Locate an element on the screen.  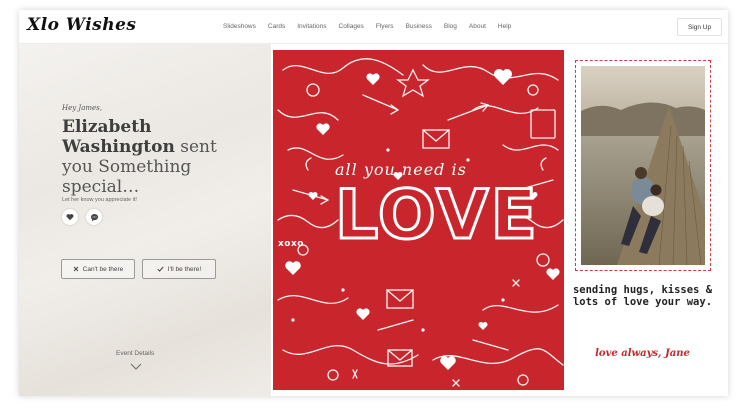
card-signature: love always, Jane is located at coordinates (642, 353).